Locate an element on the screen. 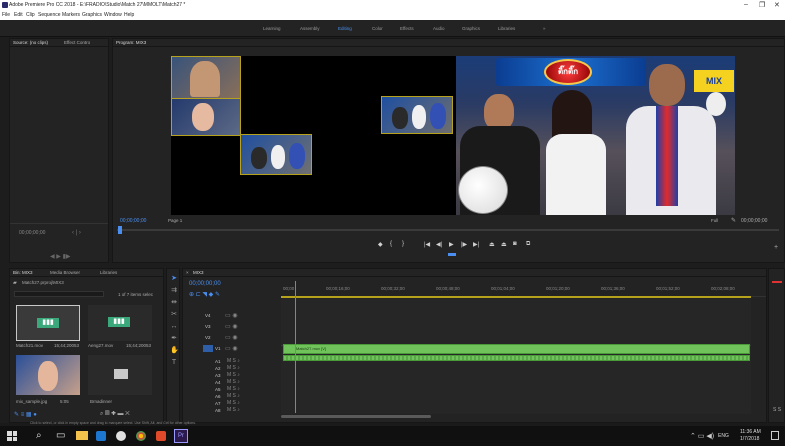 This screenshot has height=446, width=785. workspace-assembly: Assembly is located at coordinates (310, 28).